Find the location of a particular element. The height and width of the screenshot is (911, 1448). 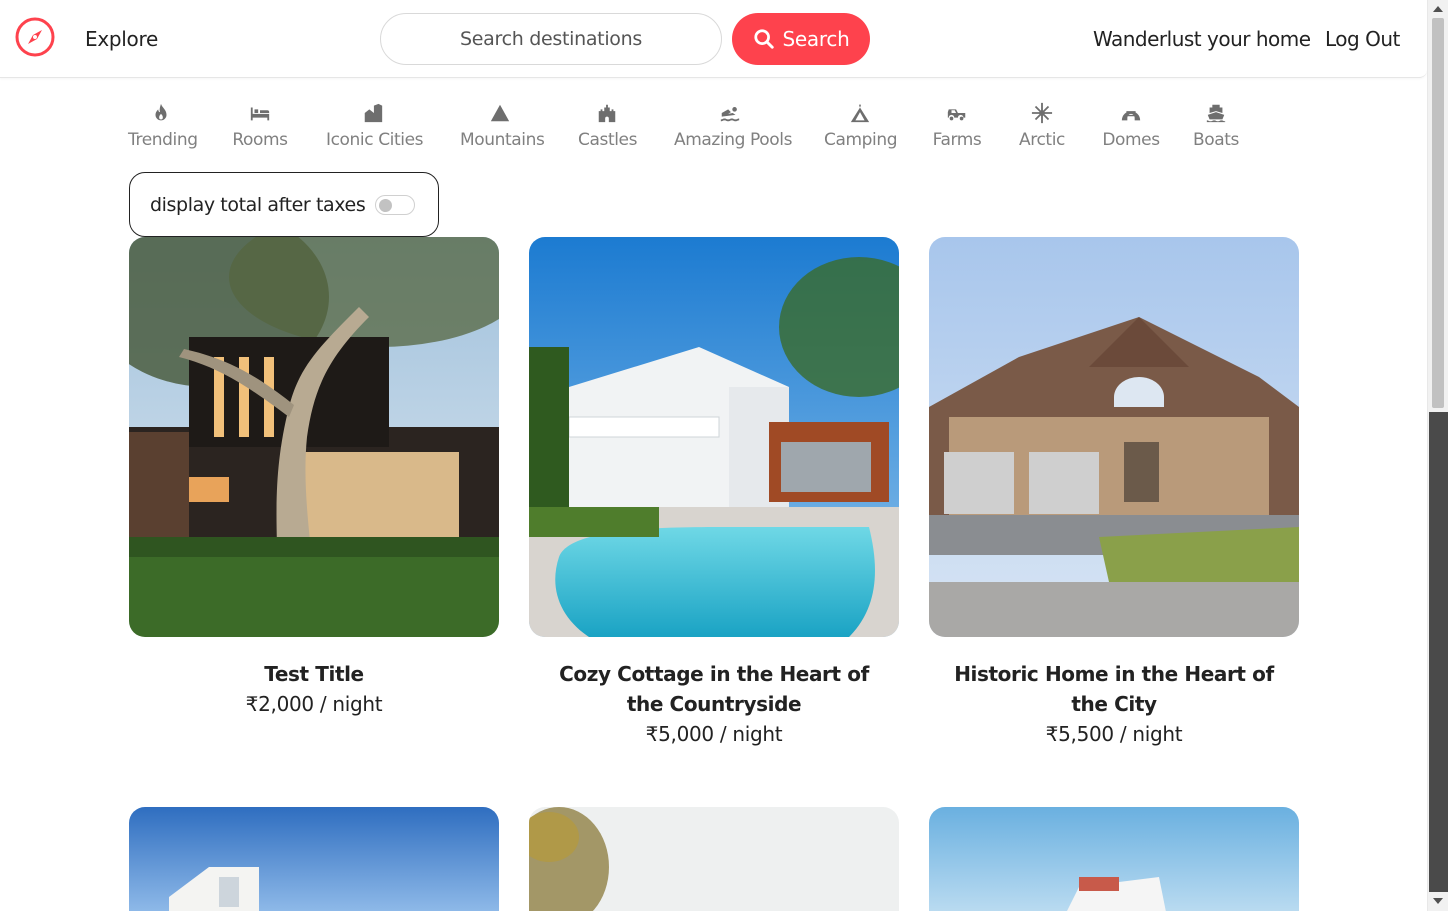

compass-icon is located at coordinates (35, 37).